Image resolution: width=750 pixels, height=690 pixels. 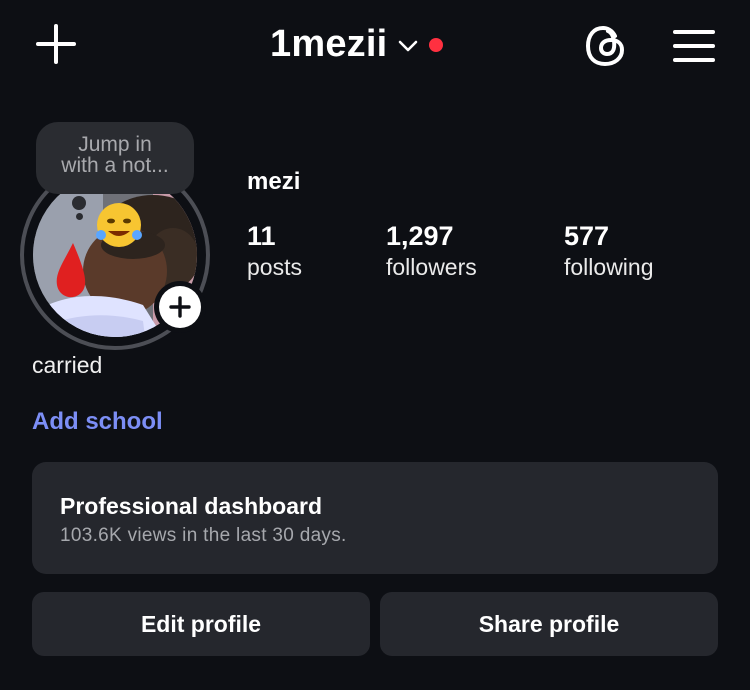 I want to click on hamburger-menu-icon, so click(x=694, y=46).